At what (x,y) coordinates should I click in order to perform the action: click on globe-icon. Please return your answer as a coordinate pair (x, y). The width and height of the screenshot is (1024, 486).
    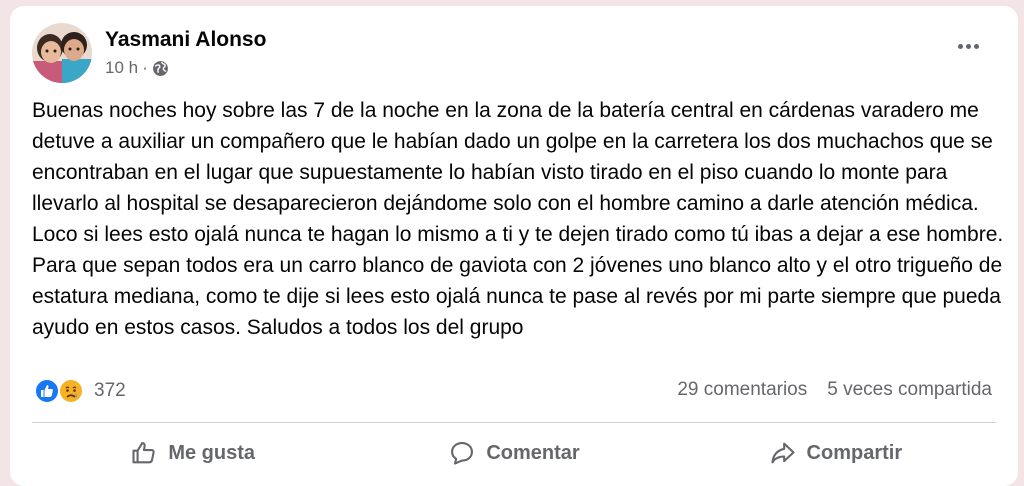
    Looking at the image, I should click on (160, 68).